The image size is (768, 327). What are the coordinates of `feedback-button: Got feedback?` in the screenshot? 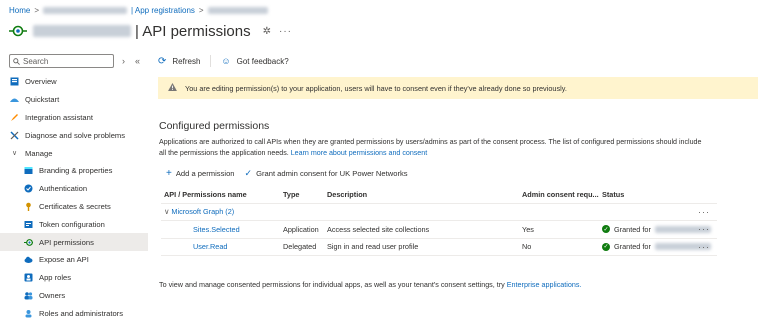 It's located at (263, 61).